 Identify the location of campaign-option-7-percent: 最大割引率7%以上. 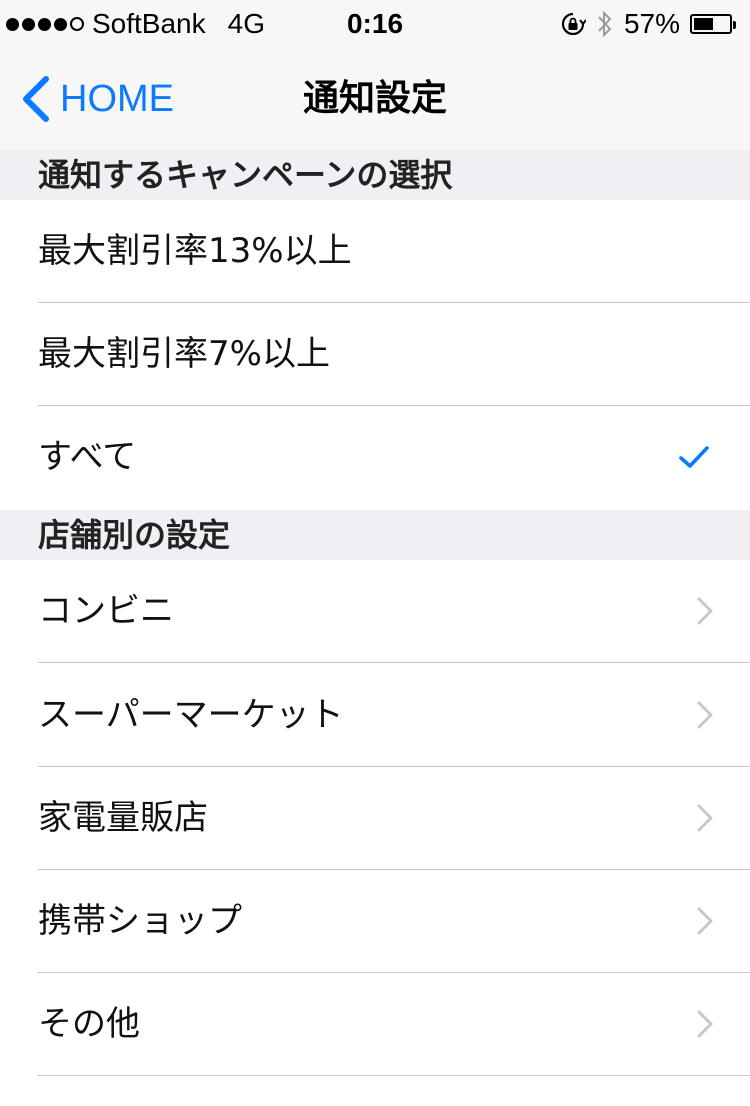
(375, 354).